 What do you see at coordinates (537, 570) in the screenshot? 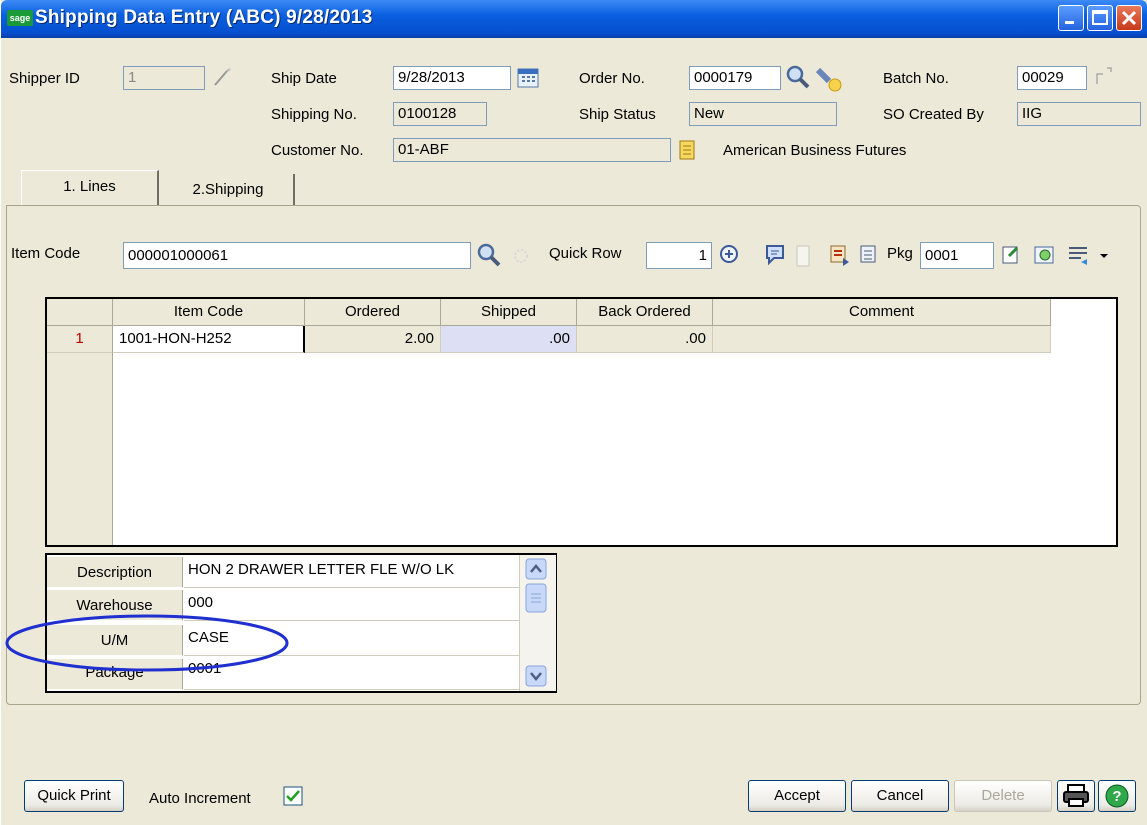
I see `scroll-up-icon` at bounding box center [537, 570].